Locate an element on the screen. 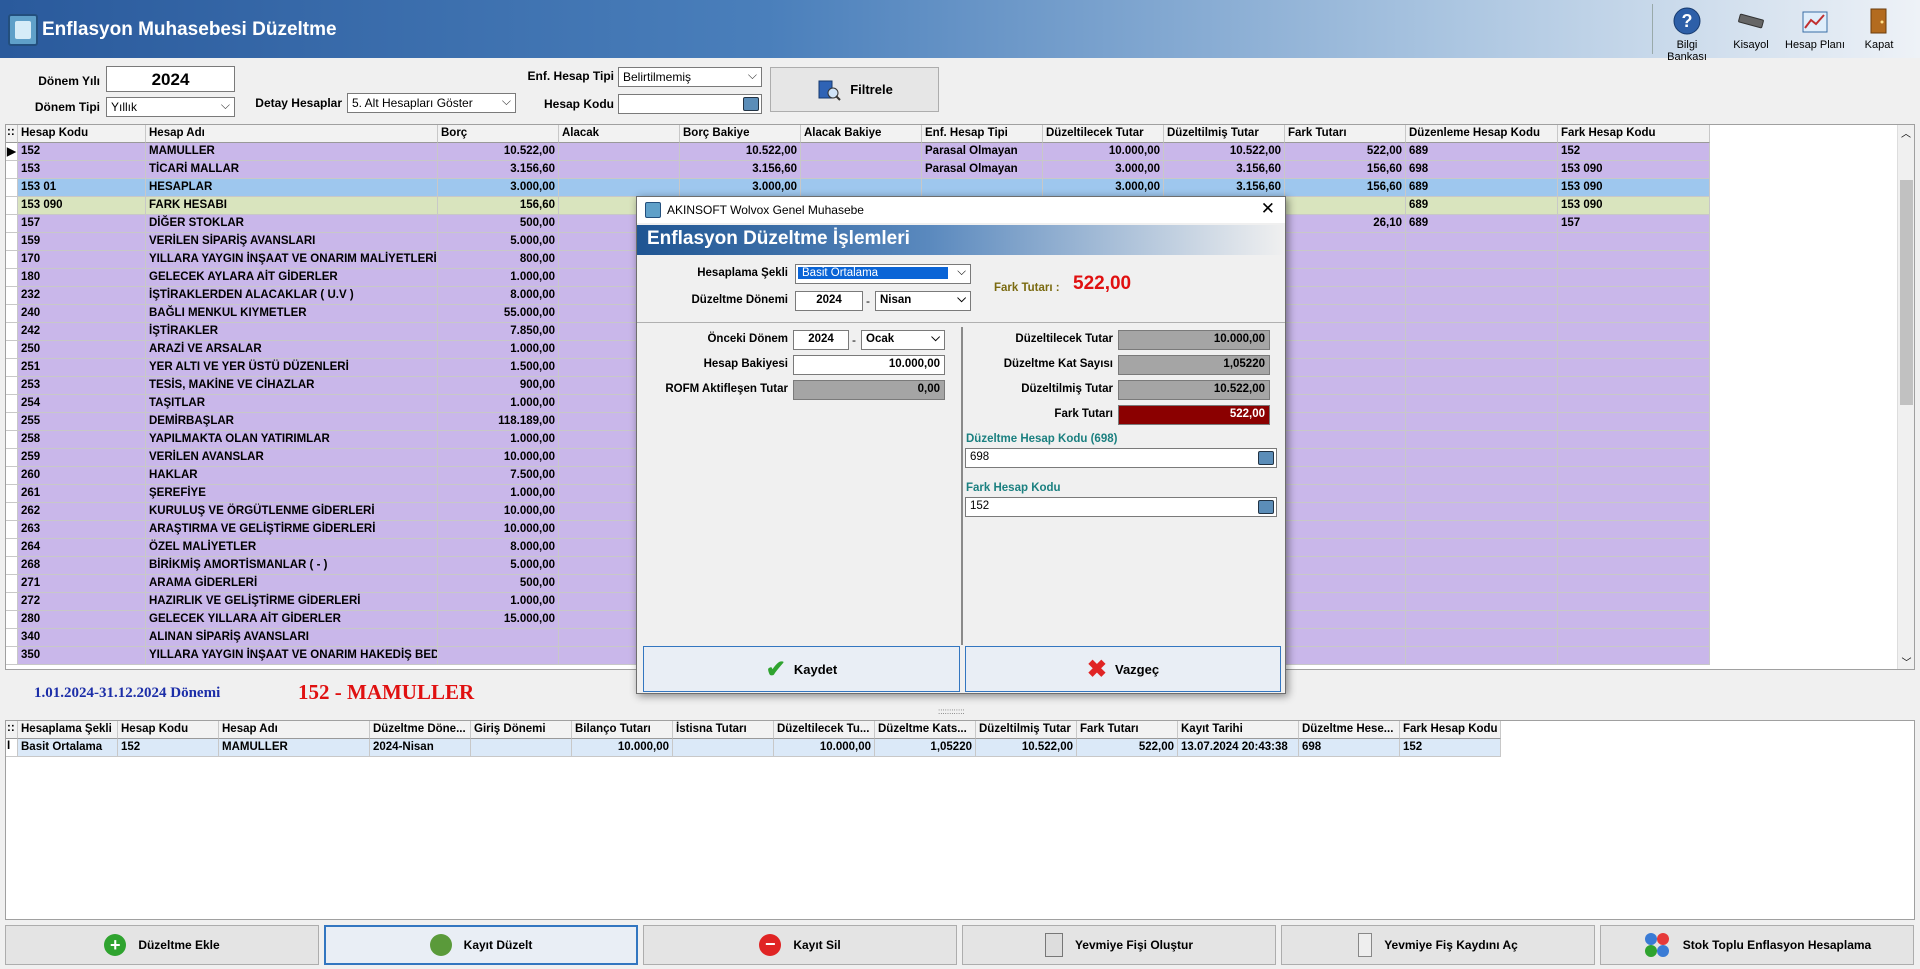 This screenshot has height=969, width=1920. donem-yili-label: Dönem Yılı is located at coordinates (69, 81).